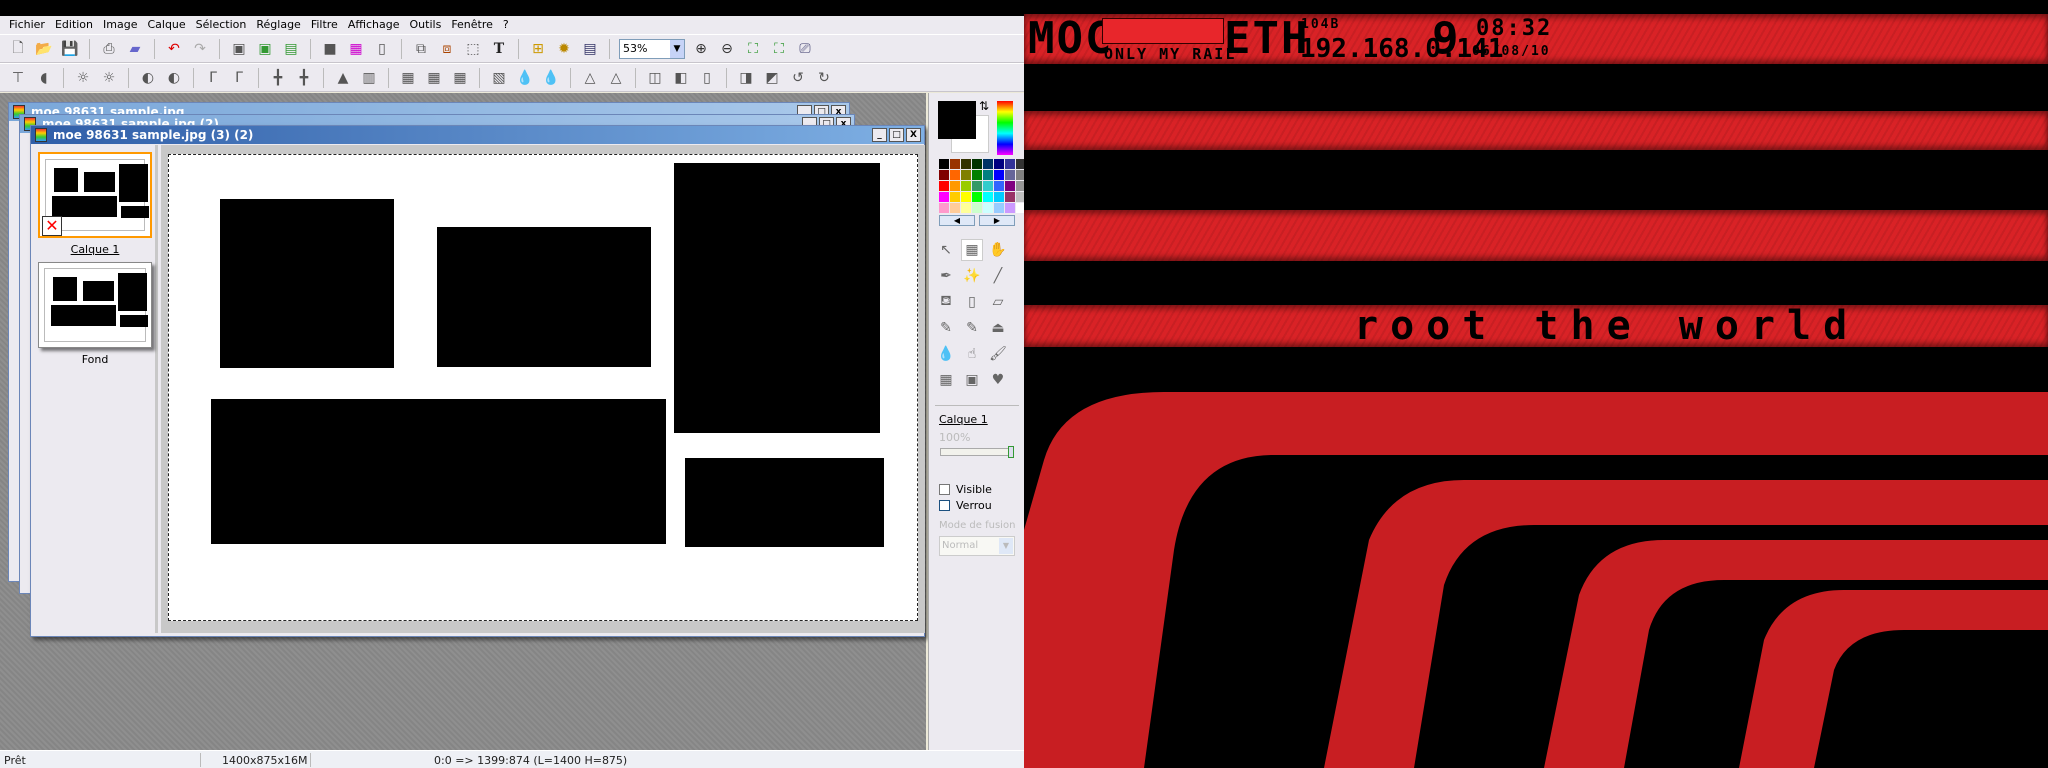 This screenshot has width=2048, height=768. Describe the element at coordinates (343, 78) in the screenshot. I see `histogram-icon: ▲` at that location.